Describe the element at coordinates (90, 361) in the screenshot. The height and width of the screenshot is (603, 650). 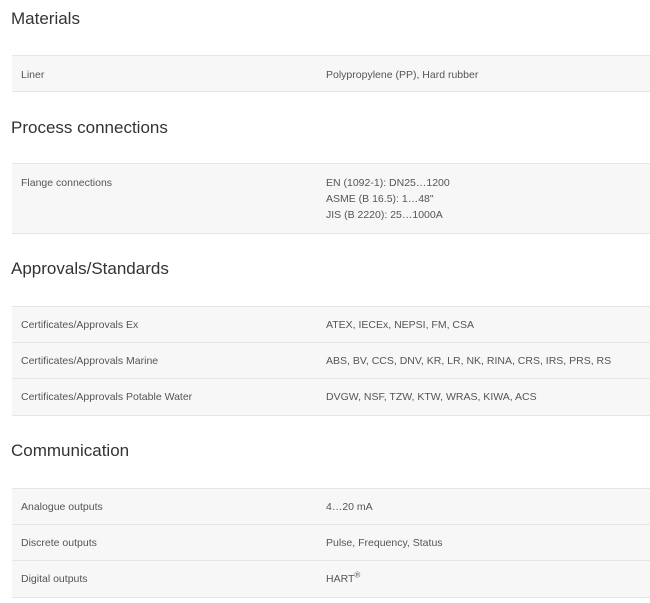
I see `row-label-certificates-marine: Certificates/Approvals Marine` at that location.